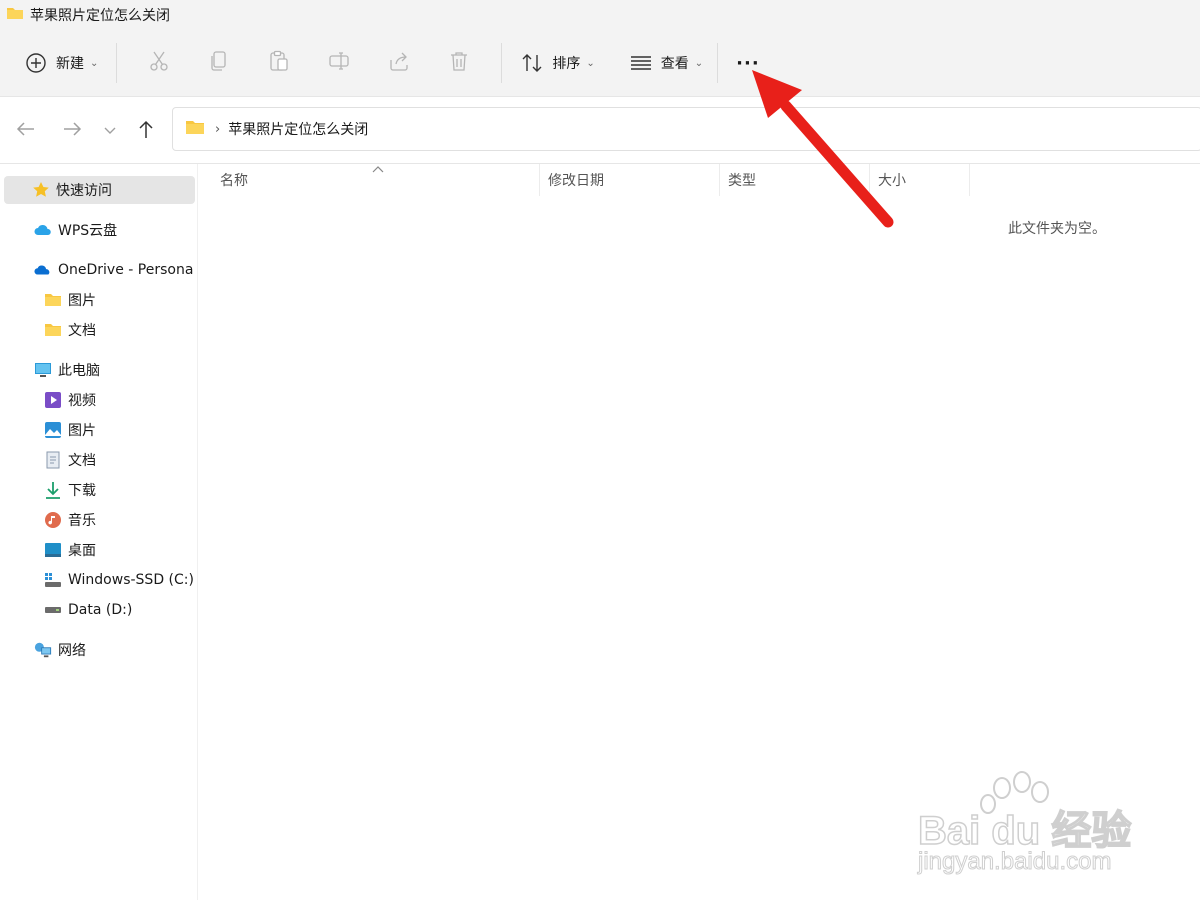  I want to click on sidebar-item-label: 快速访问, so click(84, 191).